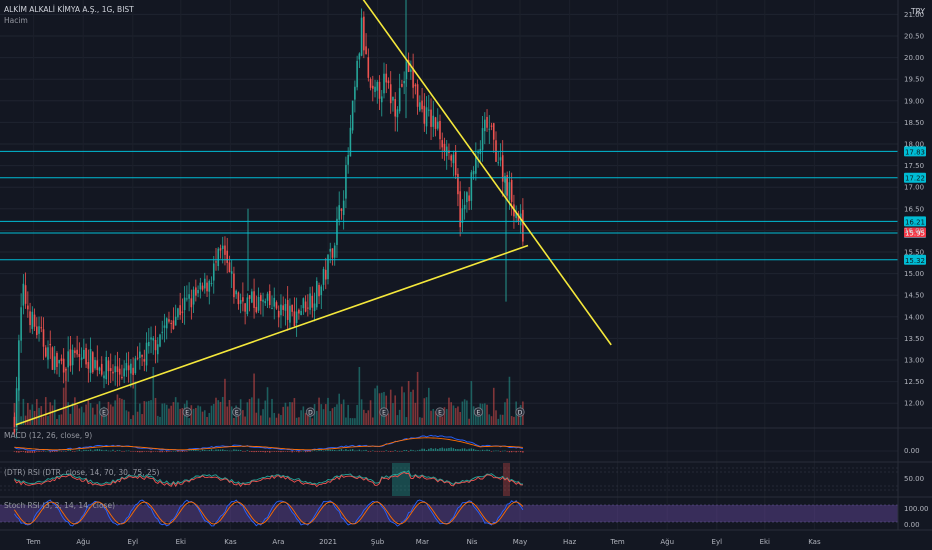 This screenshot has height=550, width=932. Describe the element at coordinates (48, 435) in the screenshot. I see `macd-legend: MACD (12, 26, close, 9)` at that location.